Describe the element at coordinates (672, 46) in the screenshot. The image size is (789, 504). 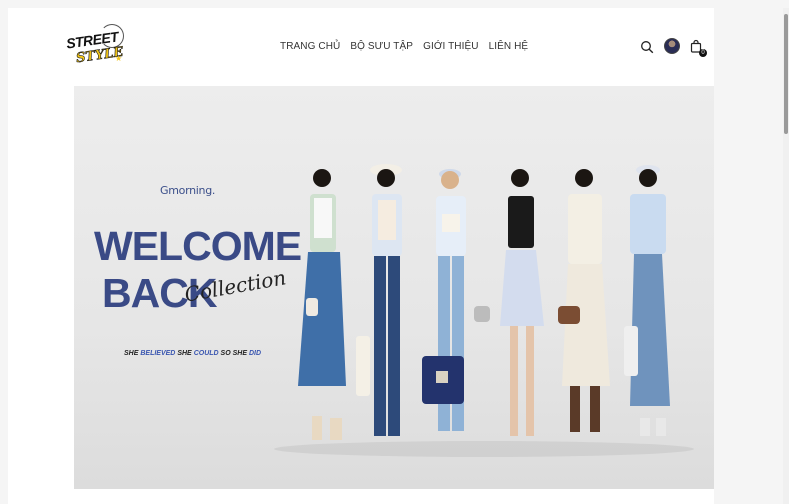
I see `avatar` at that location.